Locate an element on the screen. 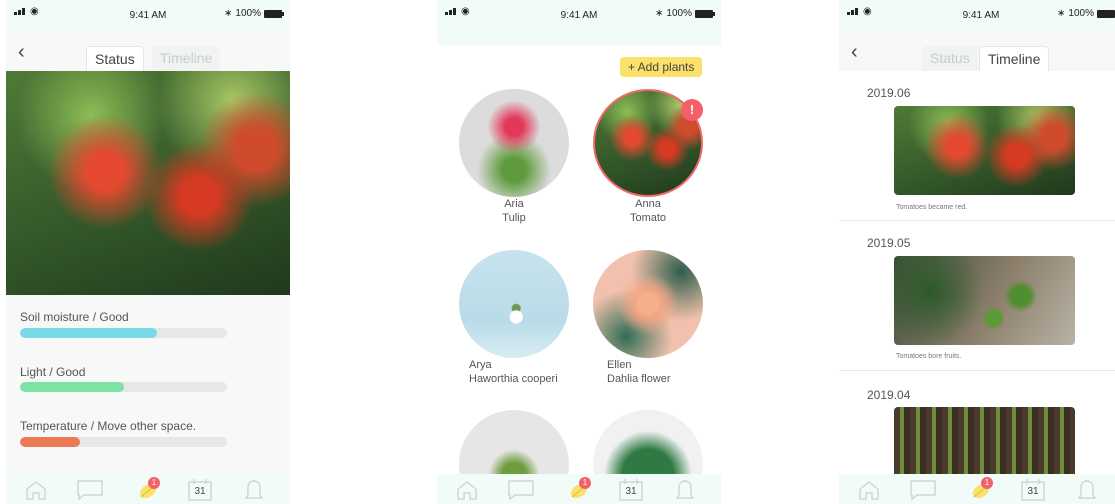 The image size is (1115, 504). plant-name: Ellen is located at coordinates (619, 365).